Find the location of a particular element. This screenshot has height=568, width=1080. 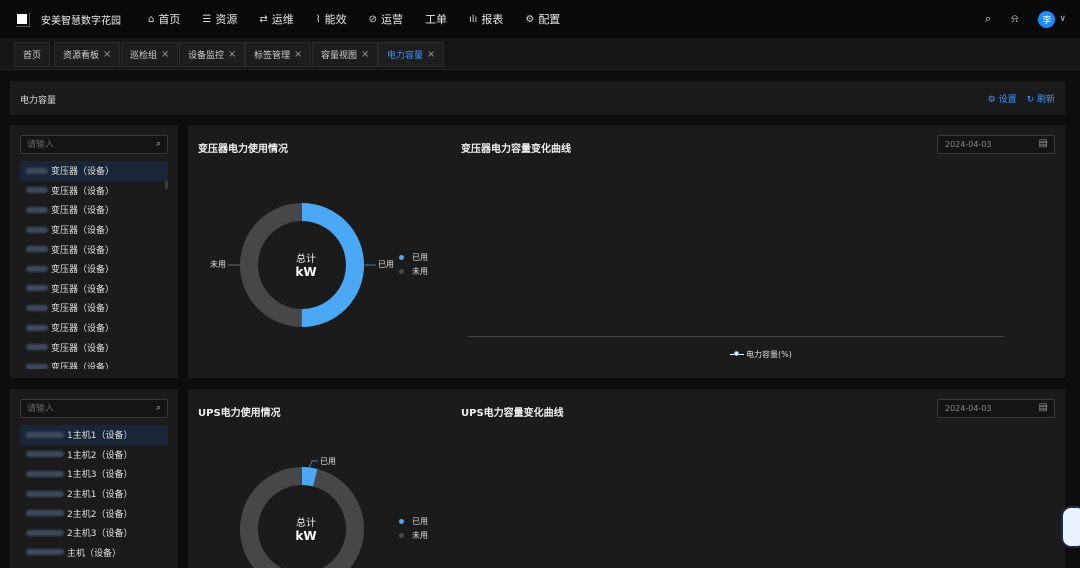

page-title: 电力容量 is located at coordinates (38, 101).